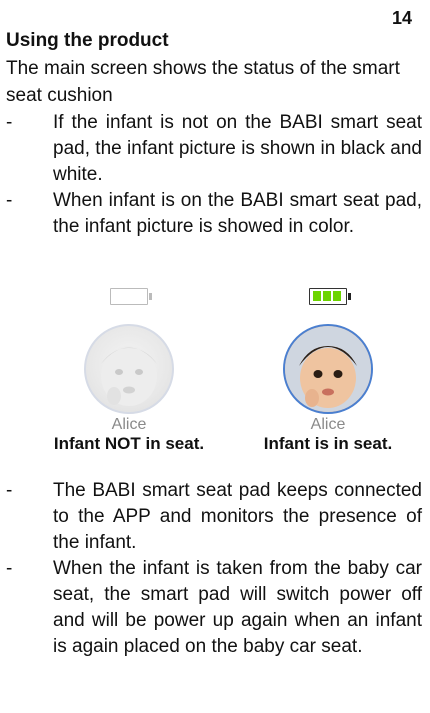 The image size is (430, 713). I want to click on section-heading: Using the product, so click(87, 40).